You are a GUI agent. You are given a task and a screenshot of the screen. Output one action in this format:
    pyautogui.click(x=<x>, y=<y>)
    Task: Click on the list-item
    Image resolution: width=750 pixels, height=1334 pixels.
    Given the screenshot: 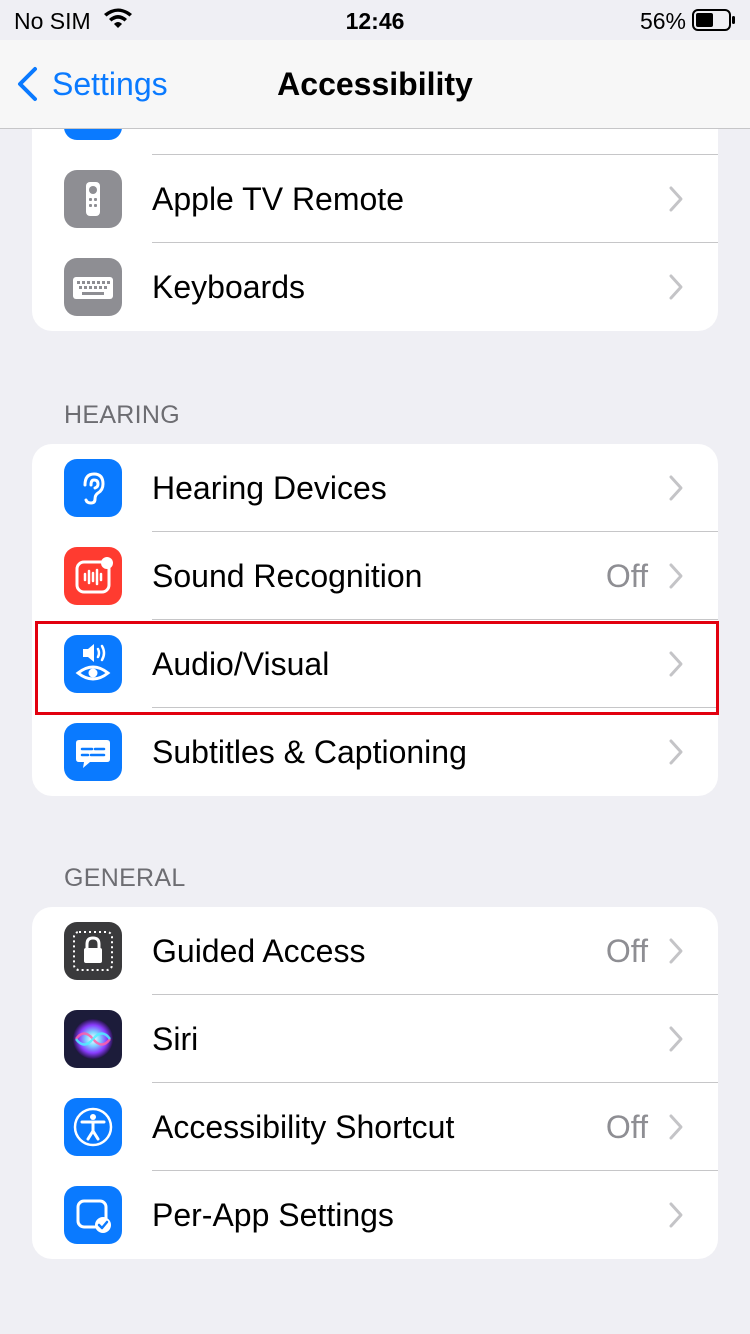 What is the action you would take?
    pyautogui.click(x=375, y=142)
    